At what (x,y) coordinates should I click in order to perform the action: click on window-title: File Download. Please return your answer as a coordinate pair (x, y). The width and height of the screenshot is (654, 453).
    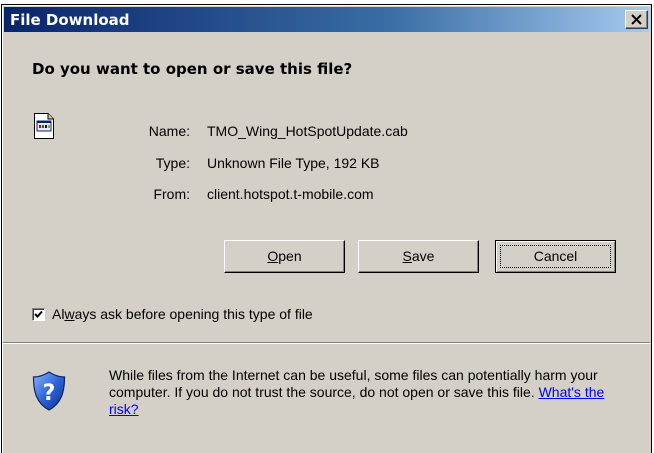
    Looking at the image, I should click on (70, 20).